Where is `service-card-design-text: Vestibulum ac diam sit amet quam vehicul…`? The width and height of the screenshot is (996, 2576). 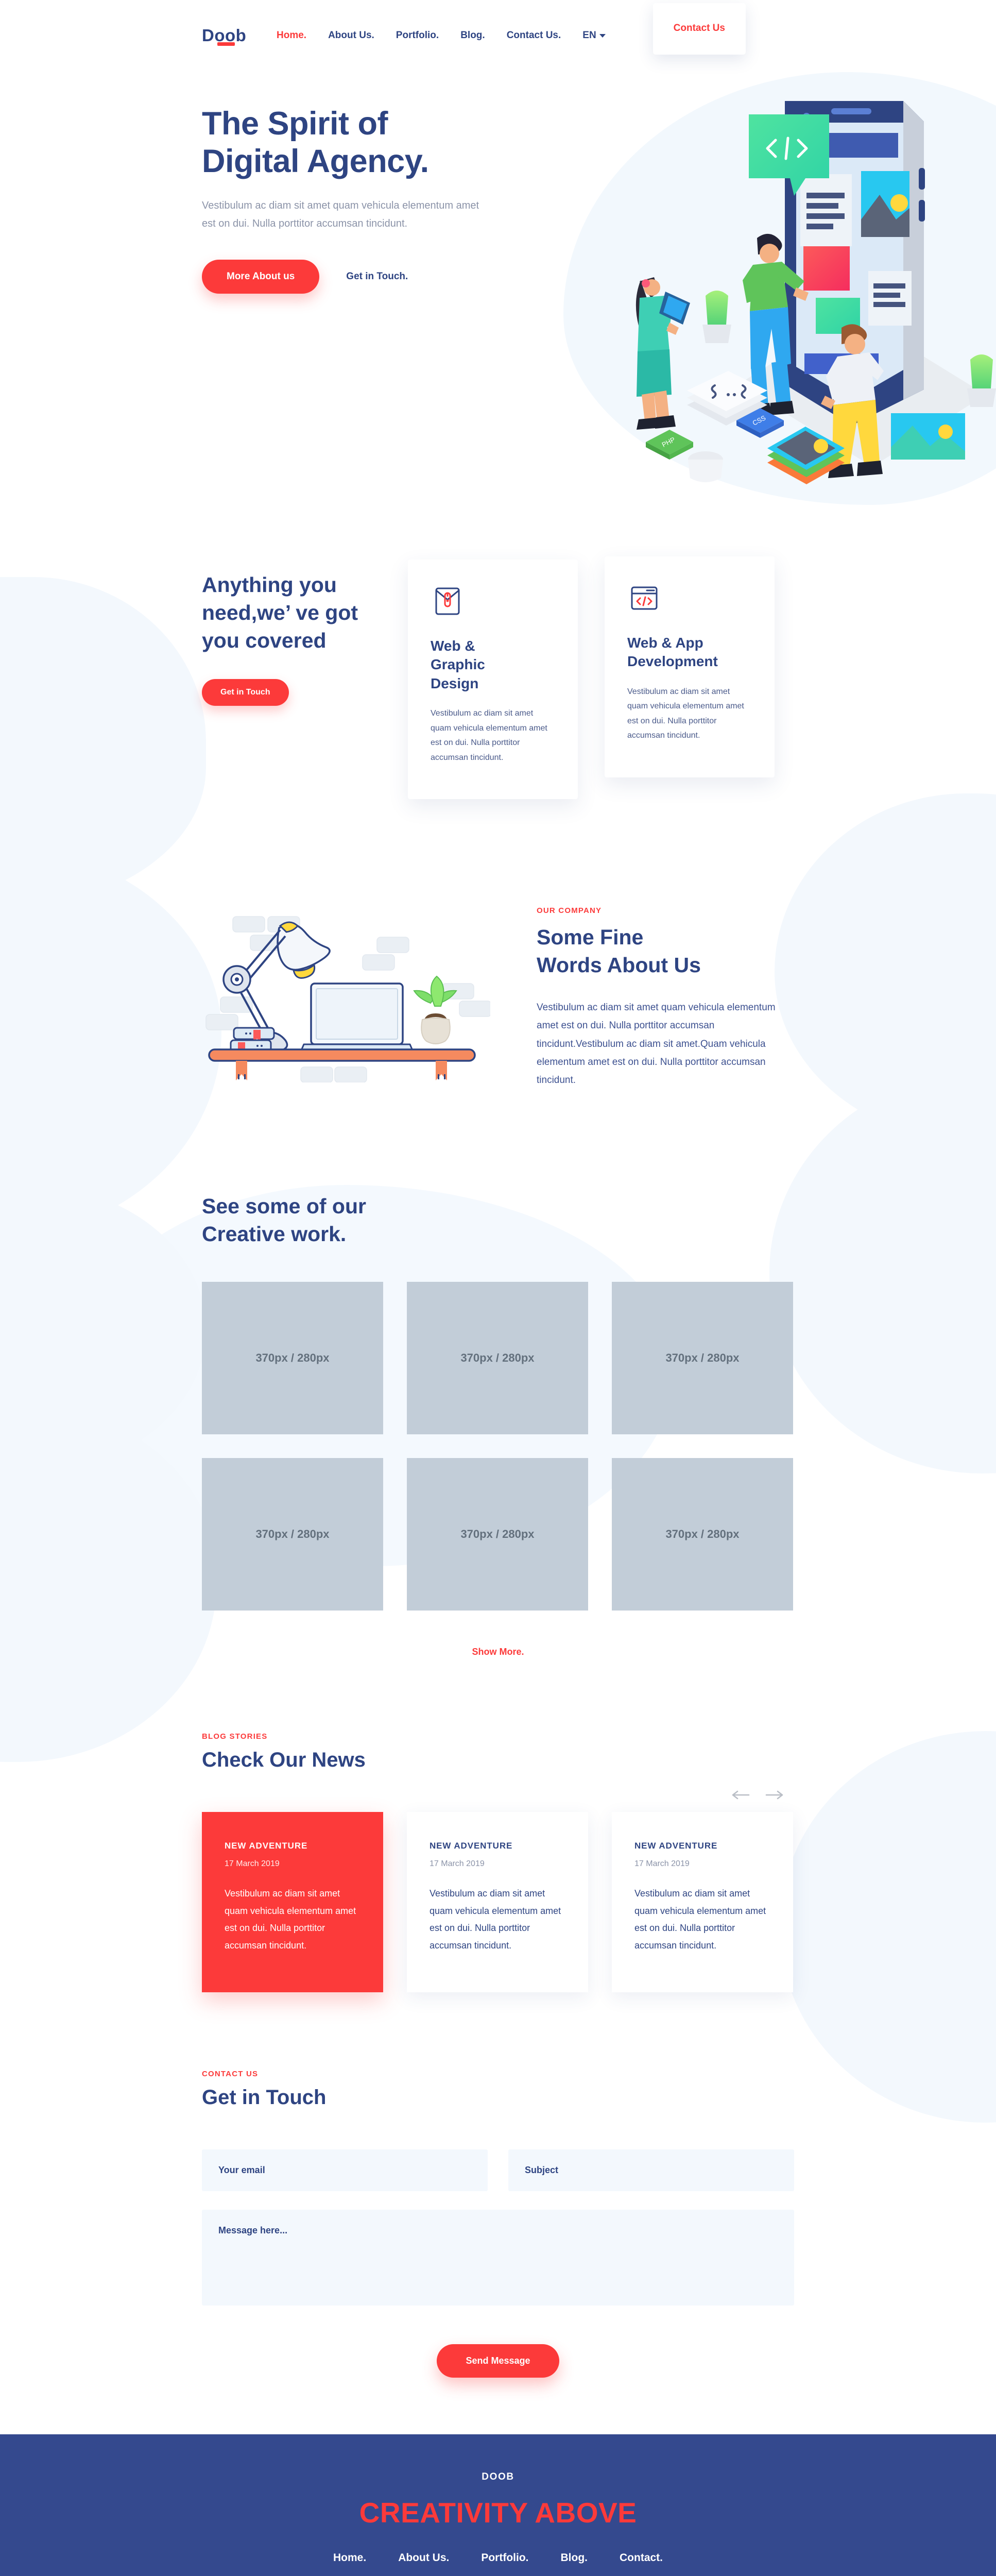
service-card-design-text: Vestibulum ac diam sit amet quam vehicul… is located at coordinates (489, 735).